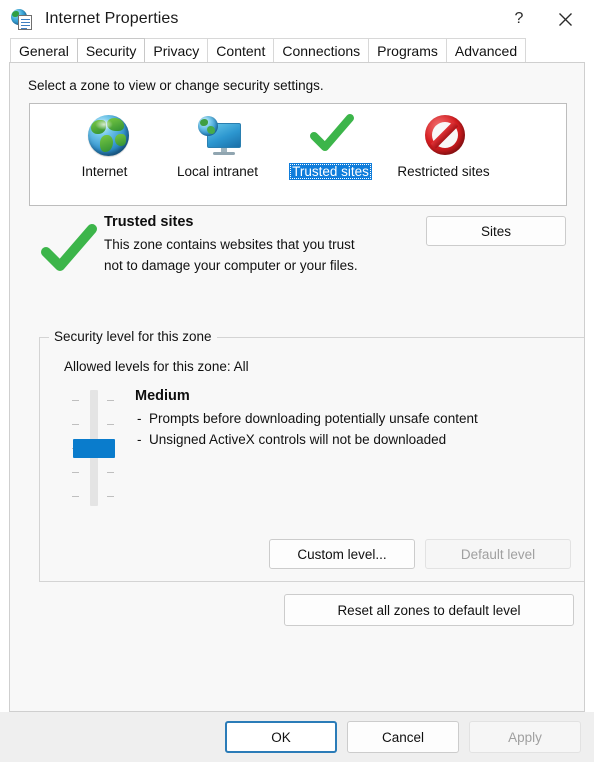 Image resolution: width=594 pixels, height=762 pixels. What do you see at coordinates (330, 171) in the screenshot?
I see `zone-label-trusted-sites: Trusted sites` at bounding box center [330, 171].